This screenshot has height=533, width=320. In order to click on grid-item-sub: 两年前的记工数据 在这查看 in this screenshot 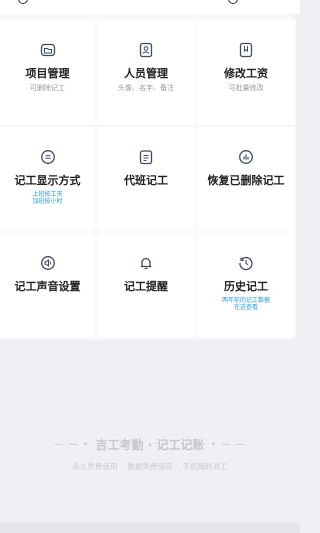, I will do `click(245, 304)`.